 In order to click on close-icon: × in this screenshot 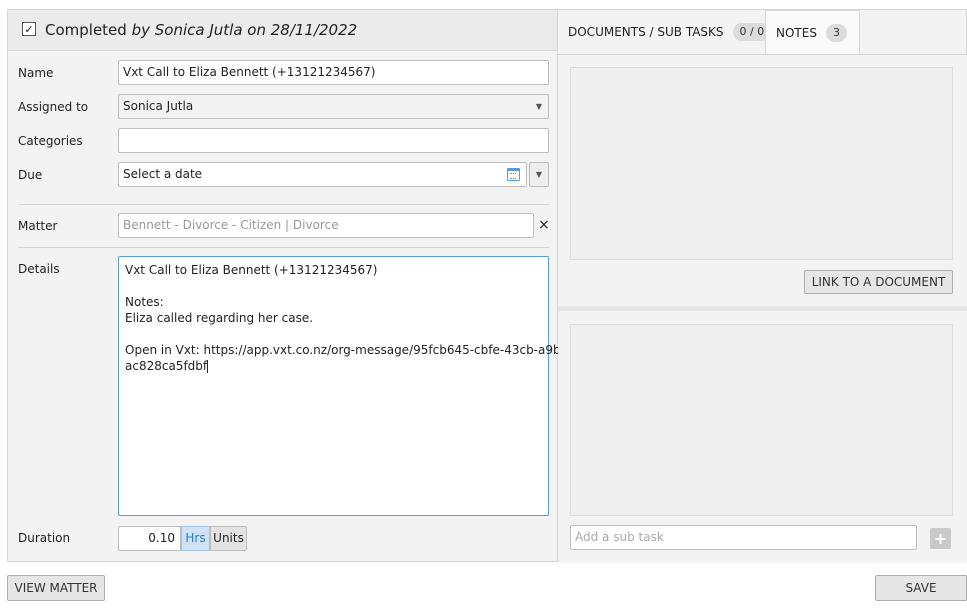, I will do `click(544, 225)`.